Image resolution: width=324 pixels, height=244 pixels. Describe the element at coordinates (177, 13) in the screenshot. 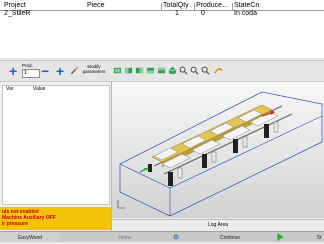

I see `cell-totalqty: 1` at that location.